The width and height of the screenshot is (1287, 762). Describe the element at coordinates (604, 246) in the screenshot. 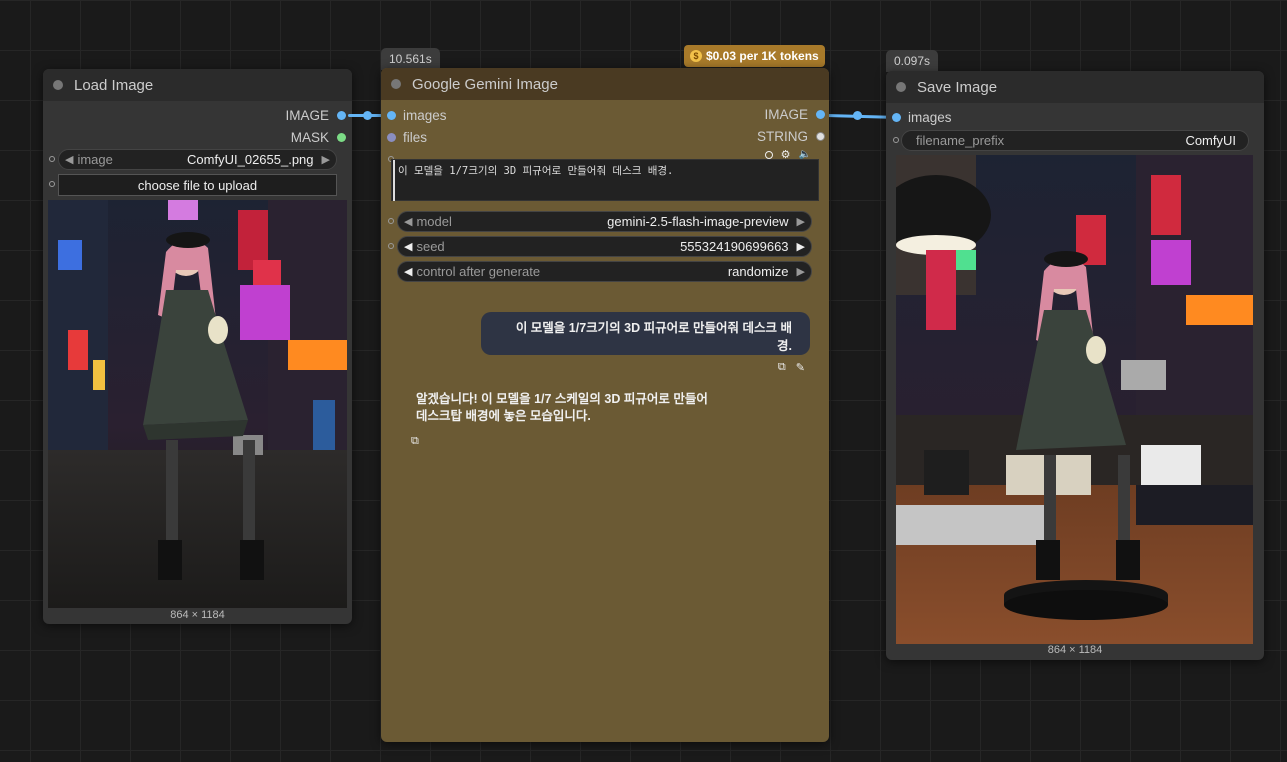

I see `seed-number-widget: ◀ seed 555324190699663 ▶` at that location.